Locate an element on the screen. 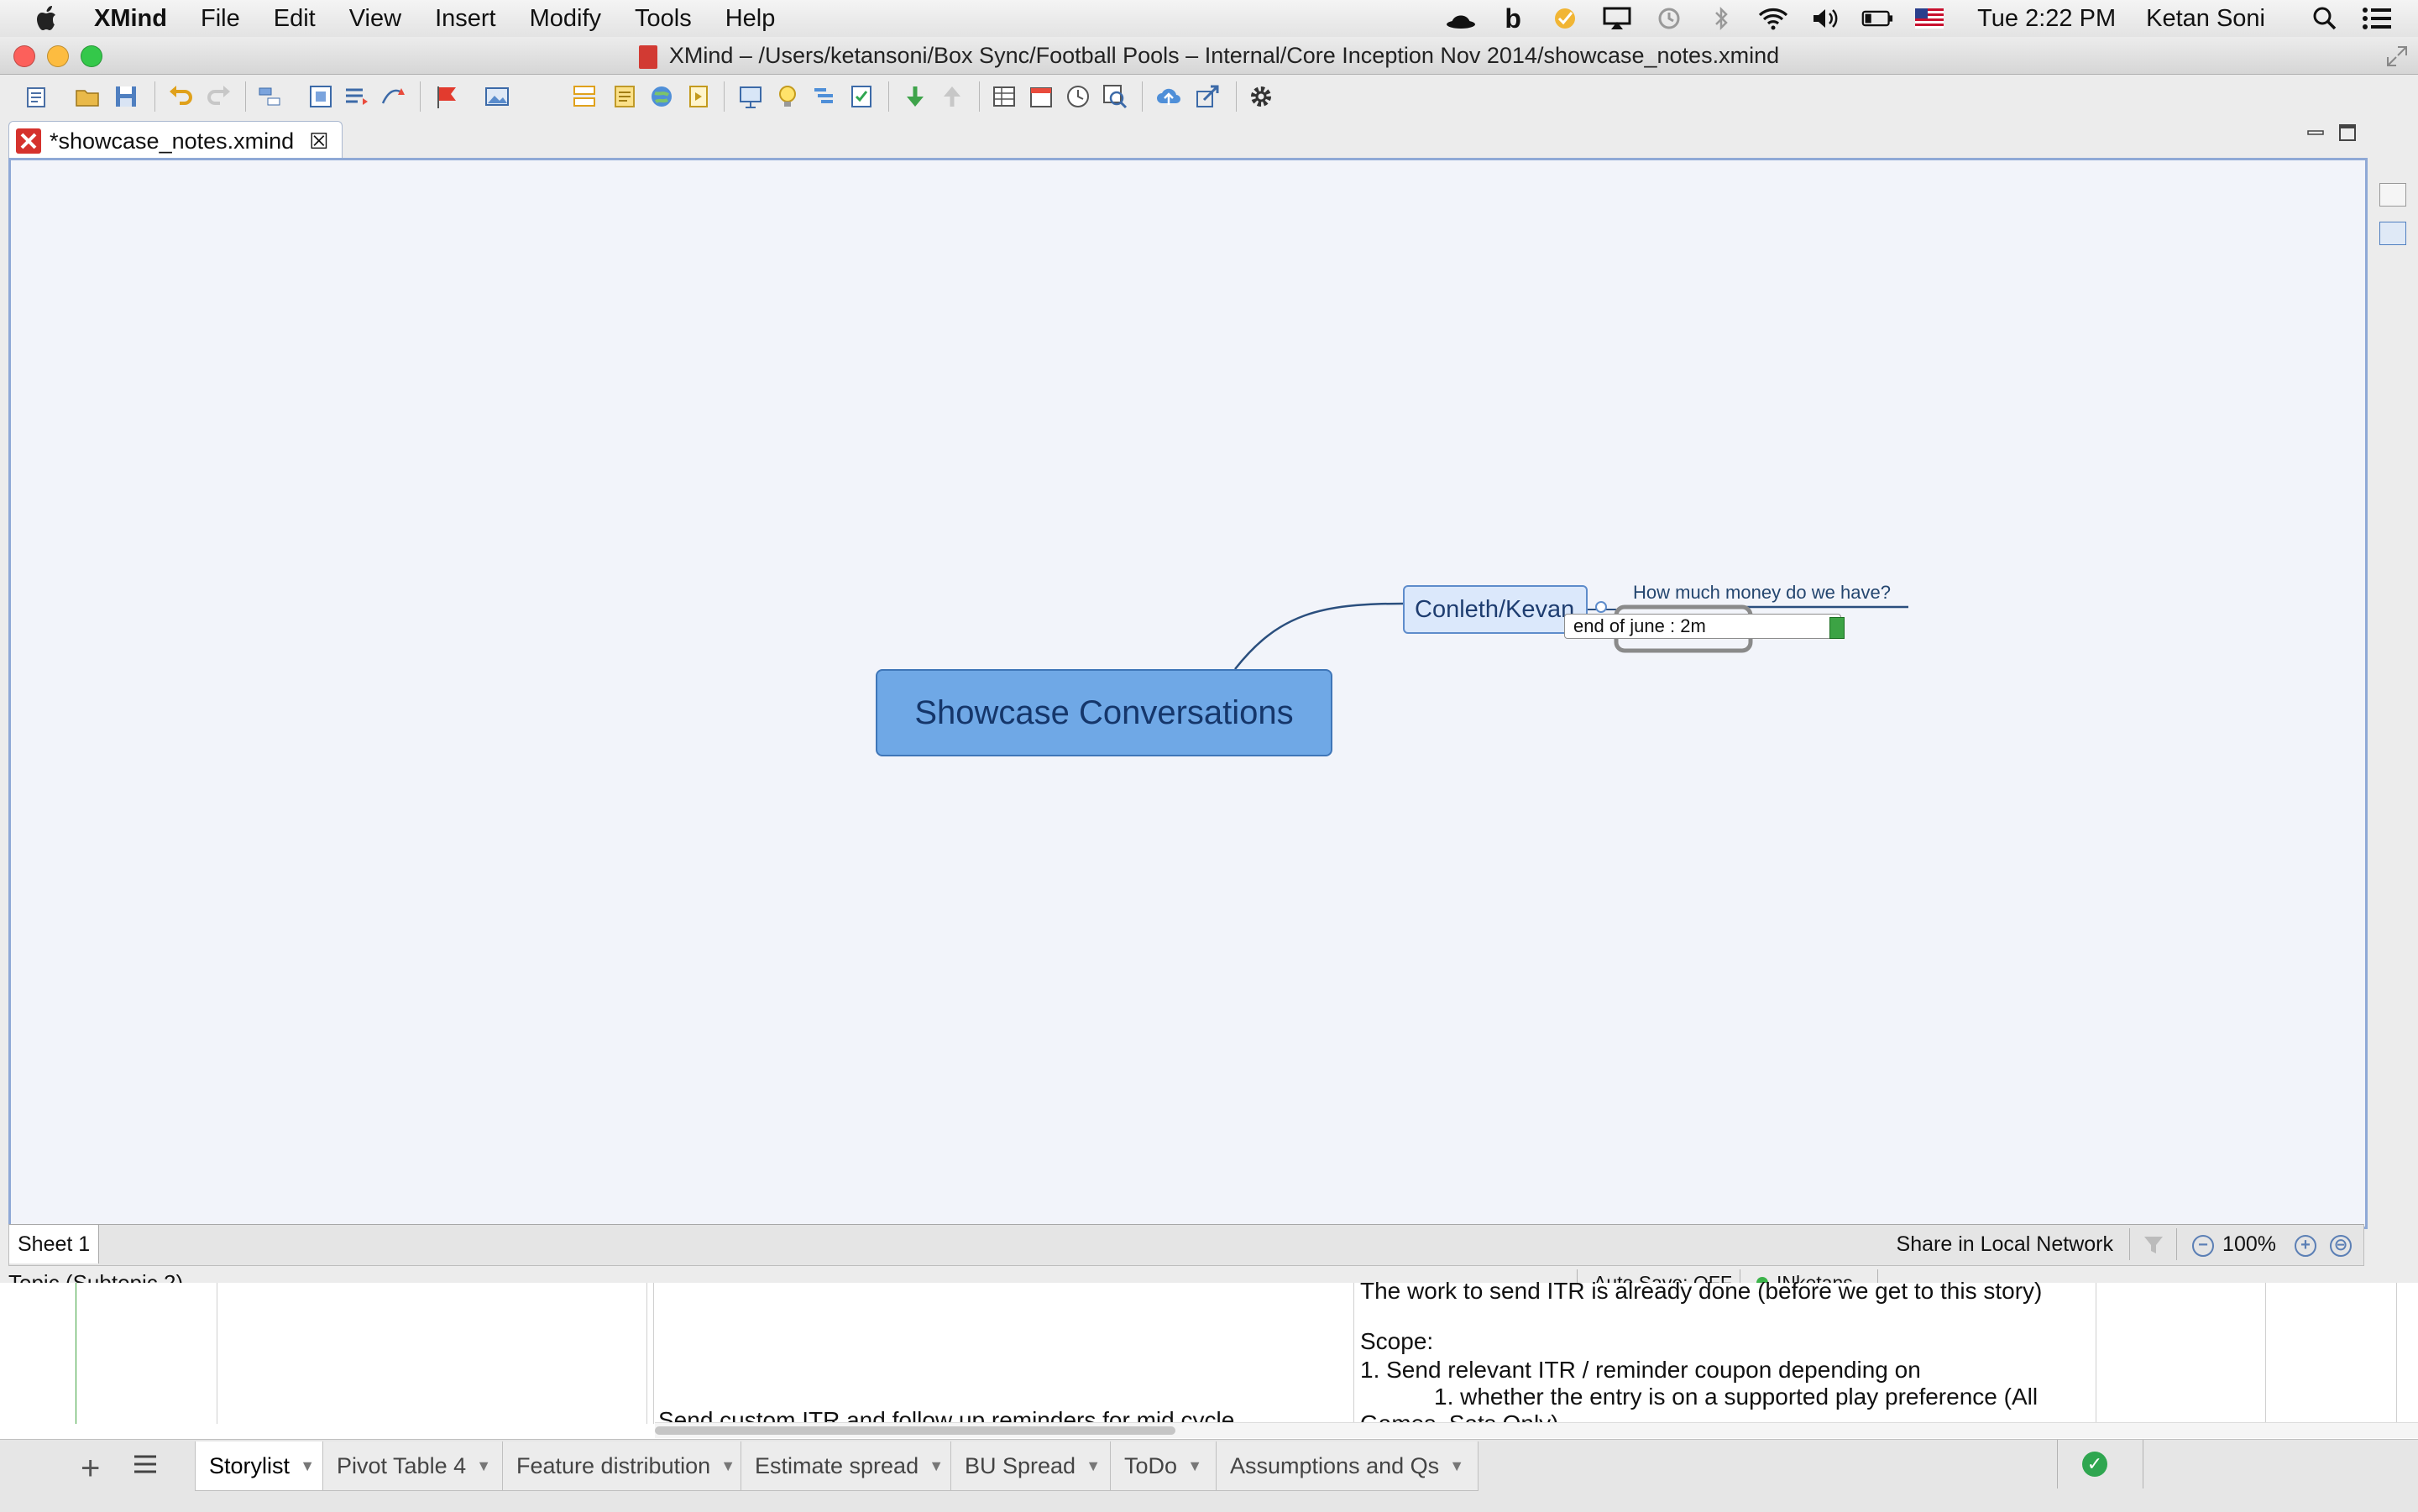 Image resolution: width=2418 pixels, height=1512 pixels. filter-icon is located at coordinates (2153, 1245).